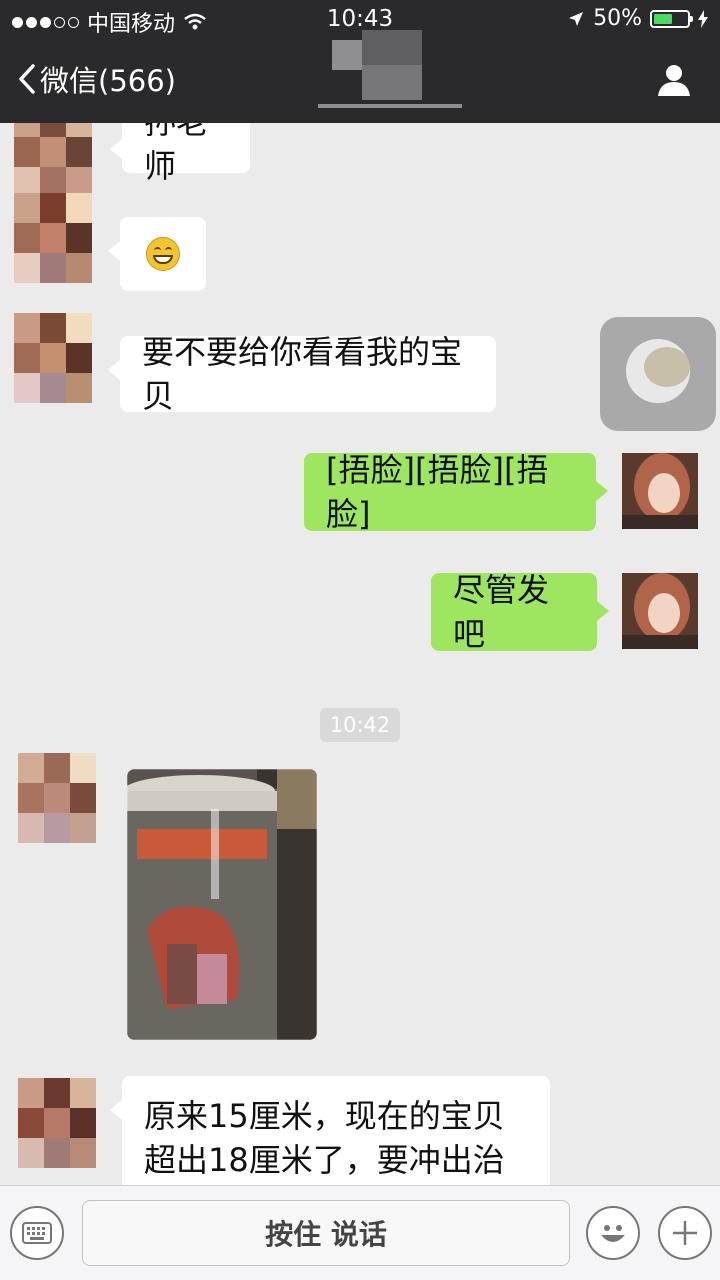  I want to click on message-text: [捂脸][捂脸][捂脸], so click(437, 492).